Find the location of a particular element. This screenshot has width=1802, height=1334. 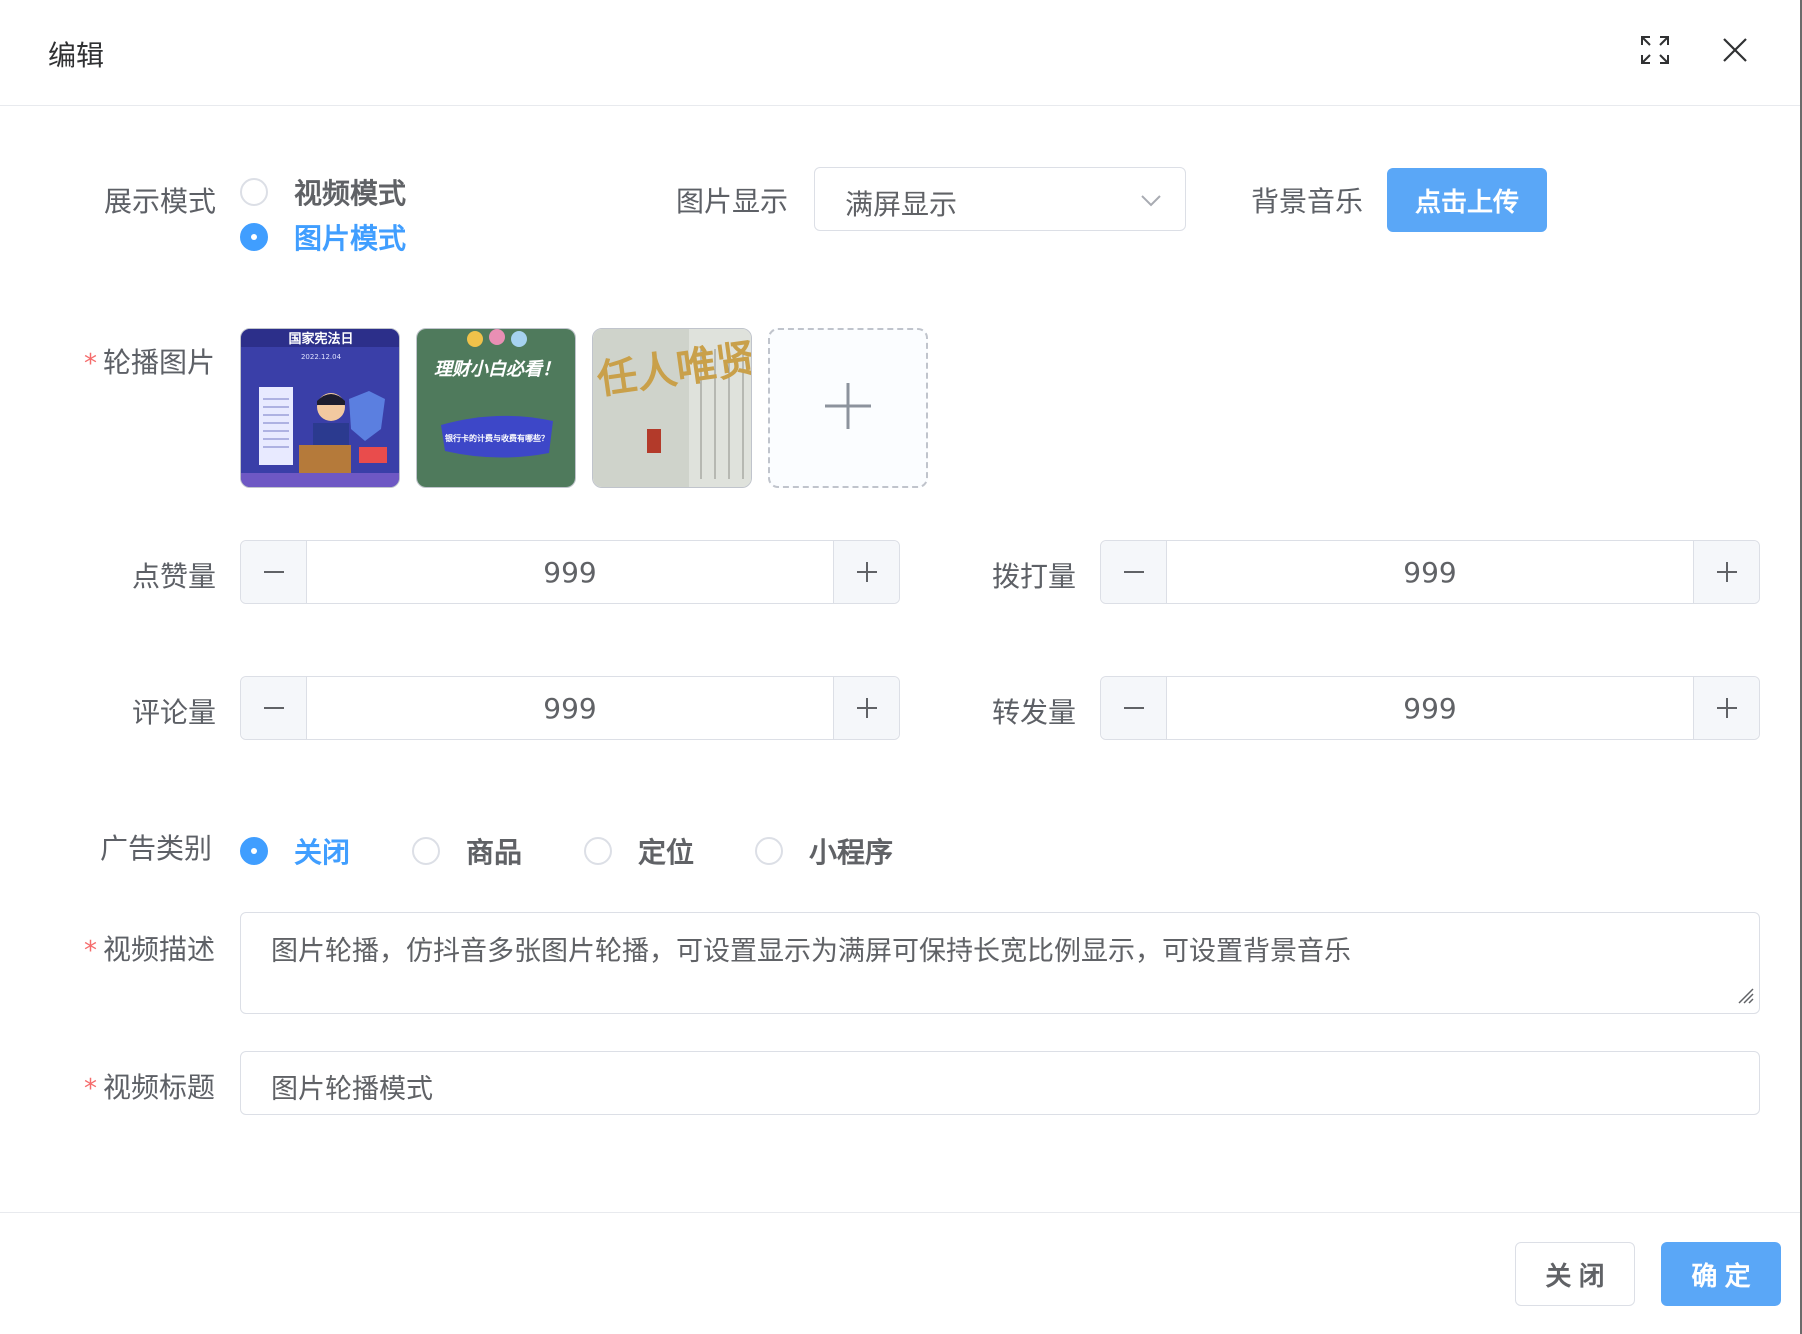

radio-video-mode: 视频模式 is located at coordinates (323, 192).